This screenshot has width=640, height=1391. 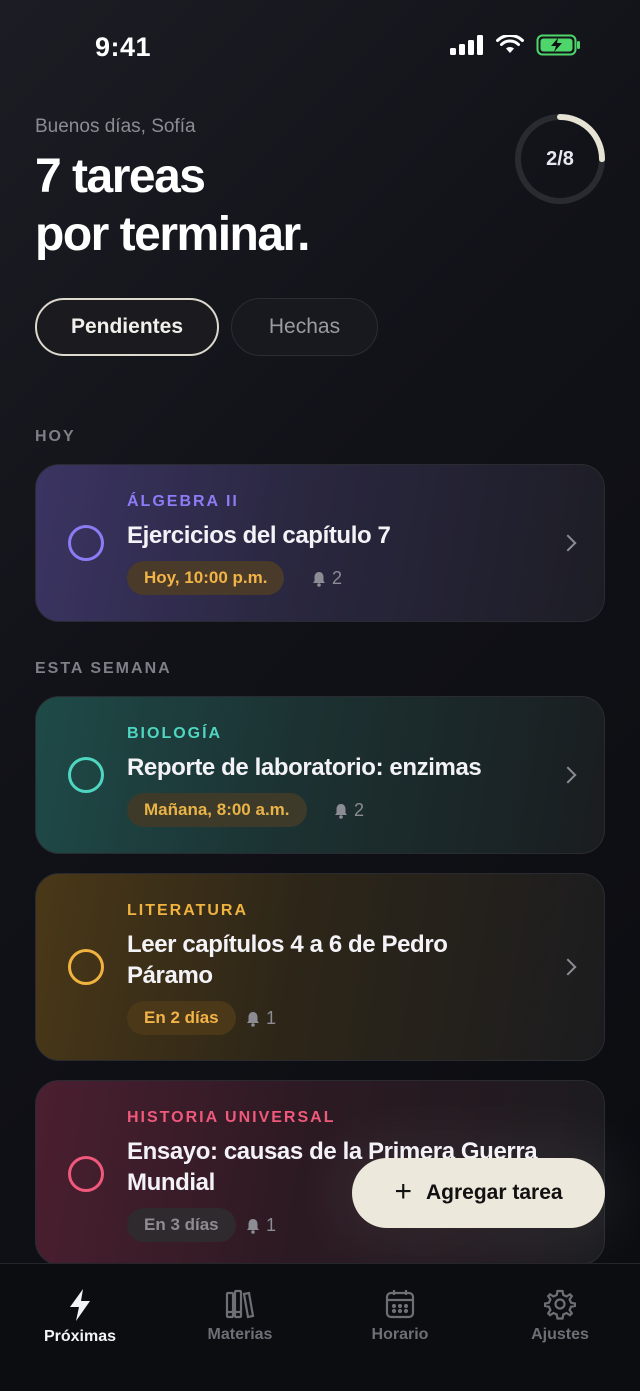 I want to click on task-subject: HISTORIA UNIVERSAL, so click(x=231, y=1117).